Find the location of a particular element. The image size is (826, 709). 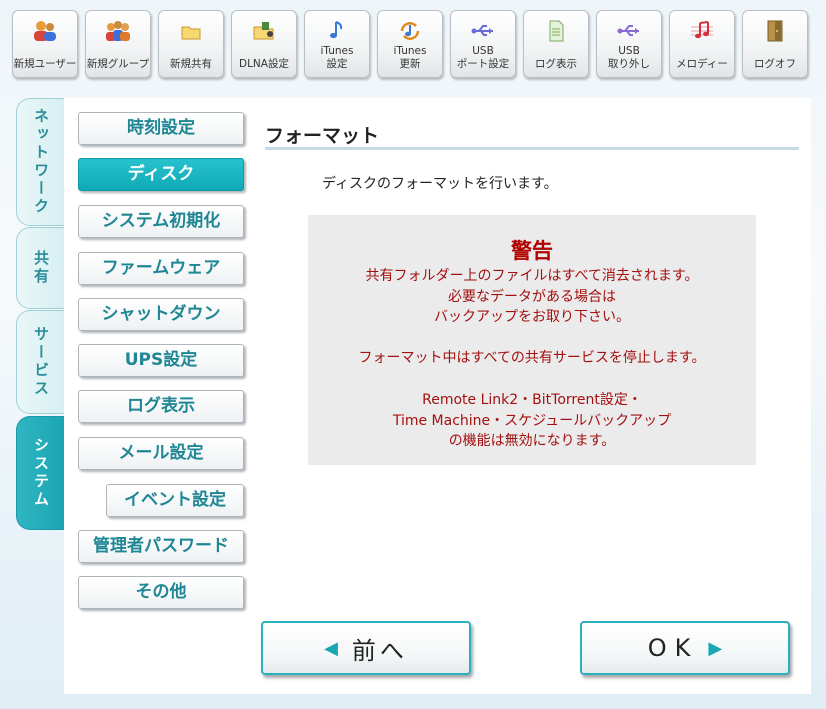

music-note-icon is located at coordinates (336, 30).